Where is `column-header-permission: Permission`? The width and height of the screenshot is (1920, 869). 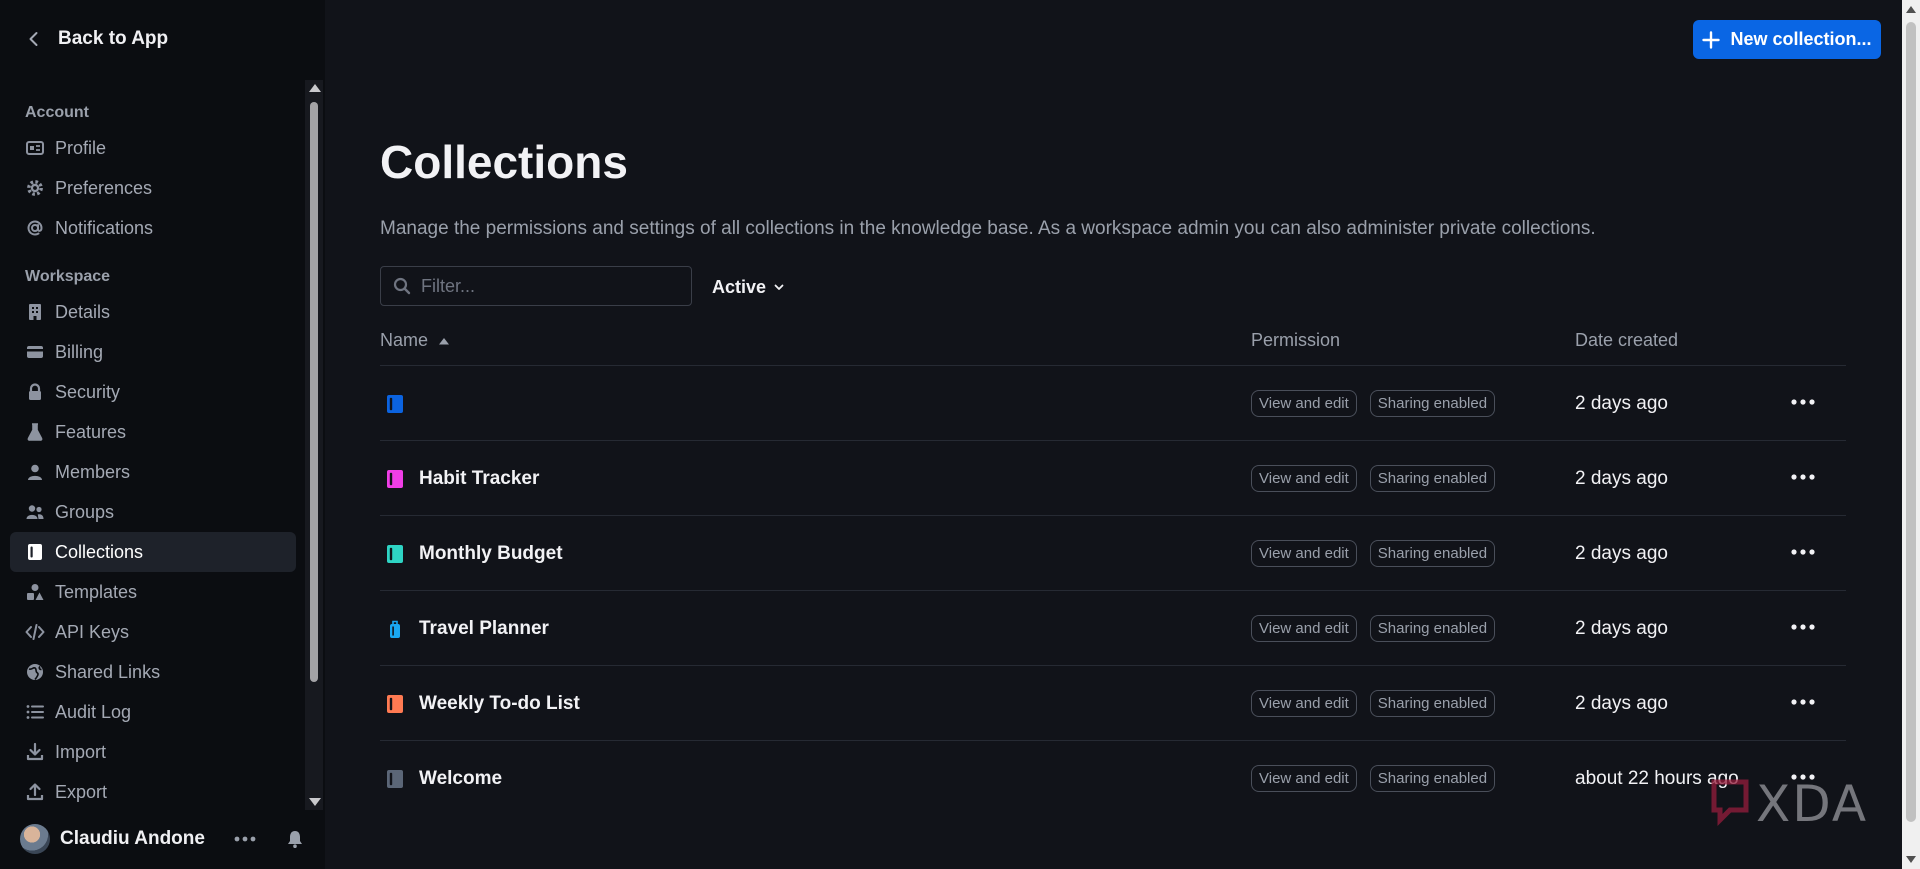
column-header-permission: Permission is located at coordinates (1295, 340).